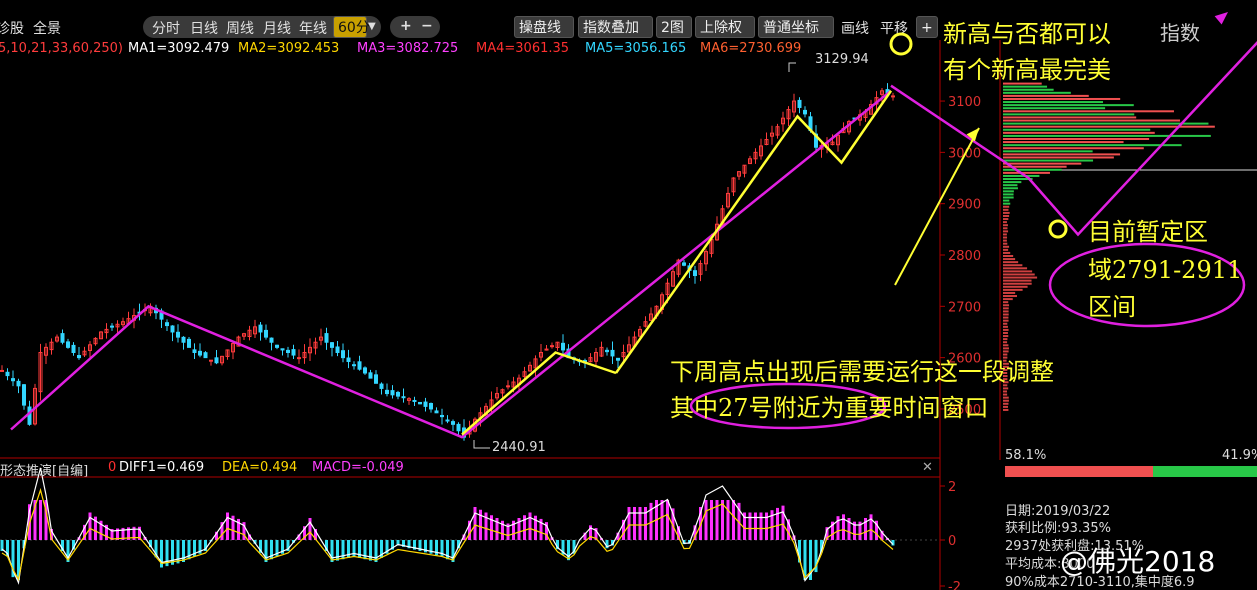 This screenshot has width=1257, height=590. I want to click on chip-pct-right: 41.9%, so click(1239, 455).